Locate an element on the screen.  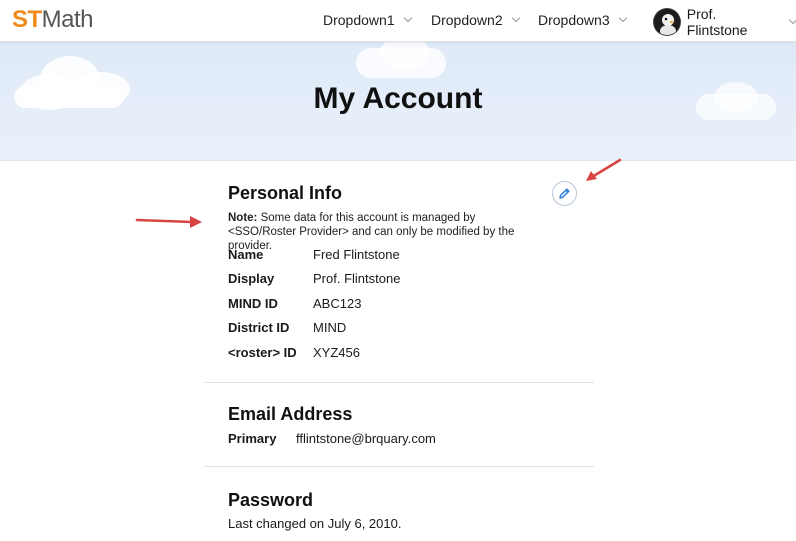
logo-math: Math is located at coordinates (67, 19).